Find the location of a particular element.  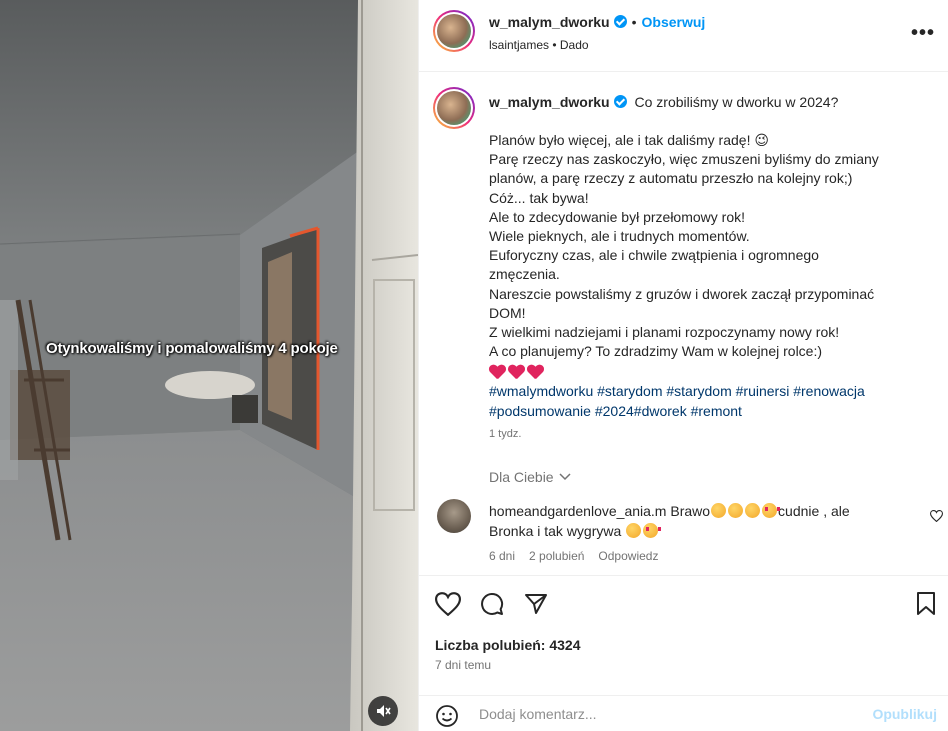

comment-age: 6 dni is located at coordinates (502, 556).